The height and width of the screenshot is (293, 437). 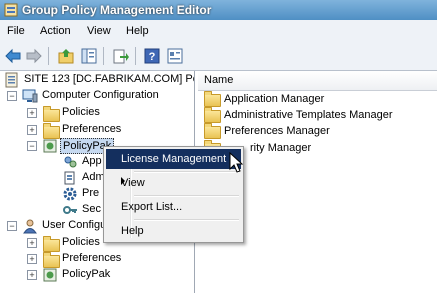 I want to click on tree-user-preferences: + Preferences, so click(x=97, y=259).